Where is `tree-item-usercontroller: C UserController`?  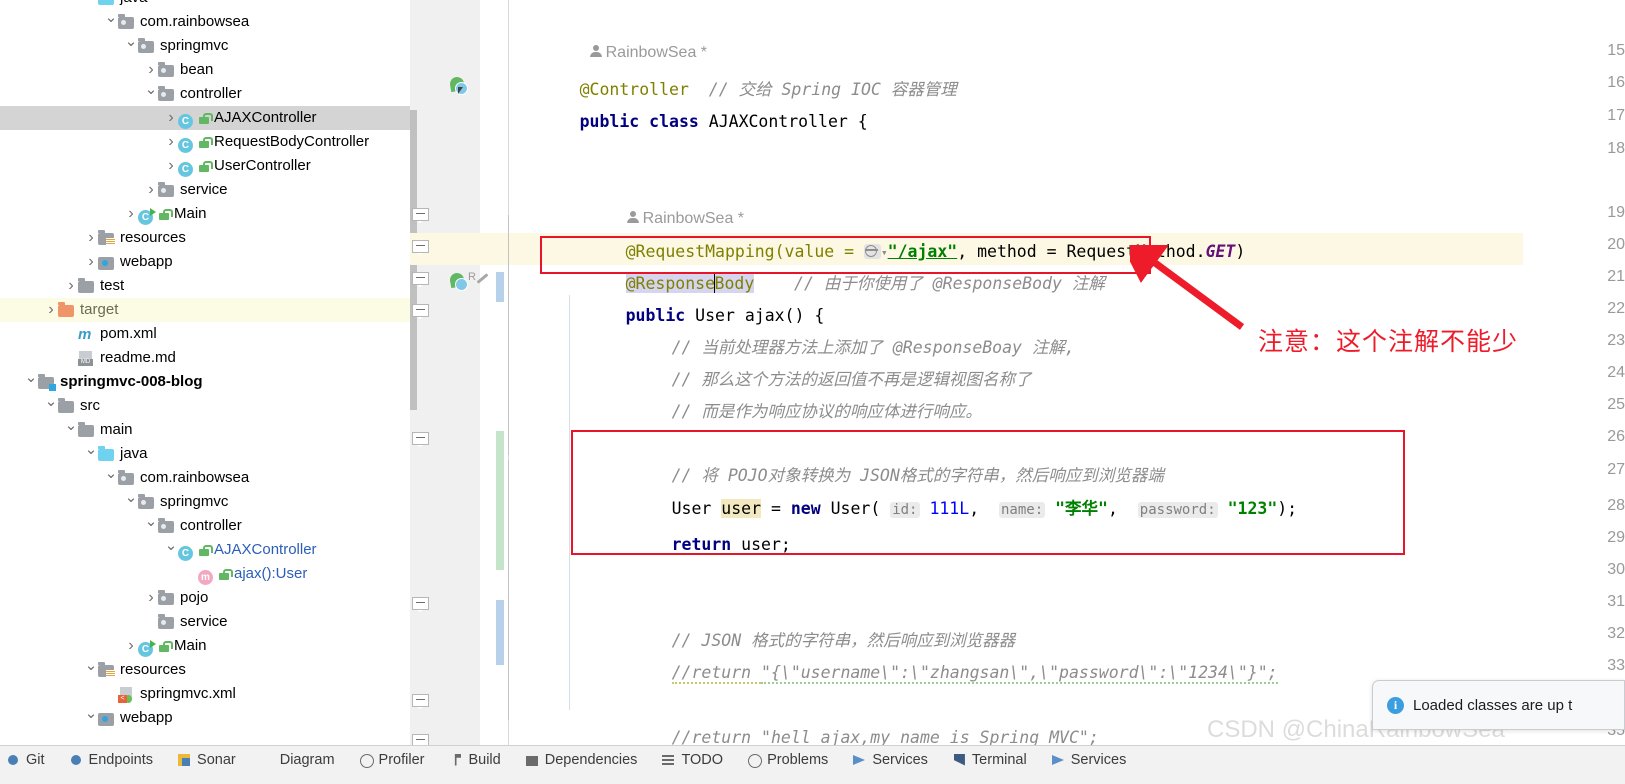 tree-item-usercontroller: C UserController is located at coordinates (205, 166).